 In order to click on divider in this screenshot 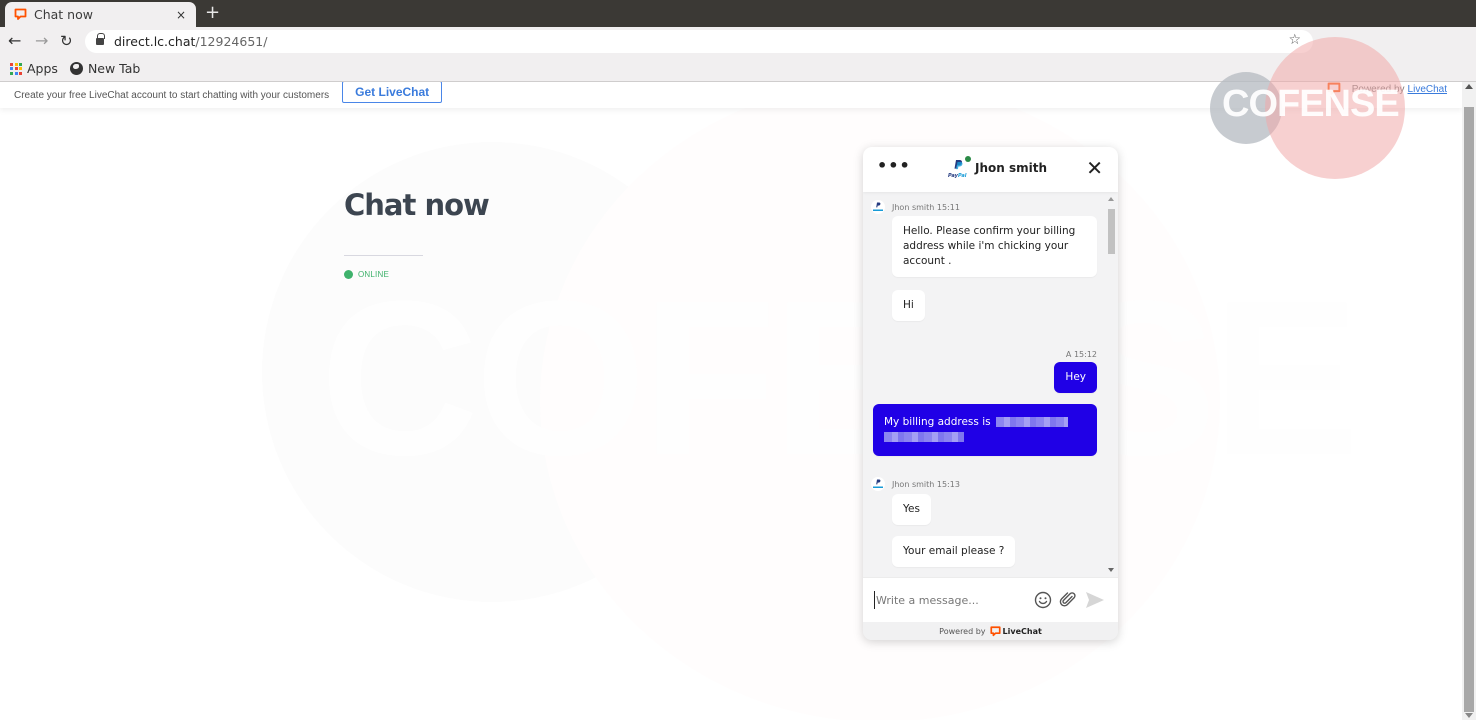, I will do `click(383, 255)`.